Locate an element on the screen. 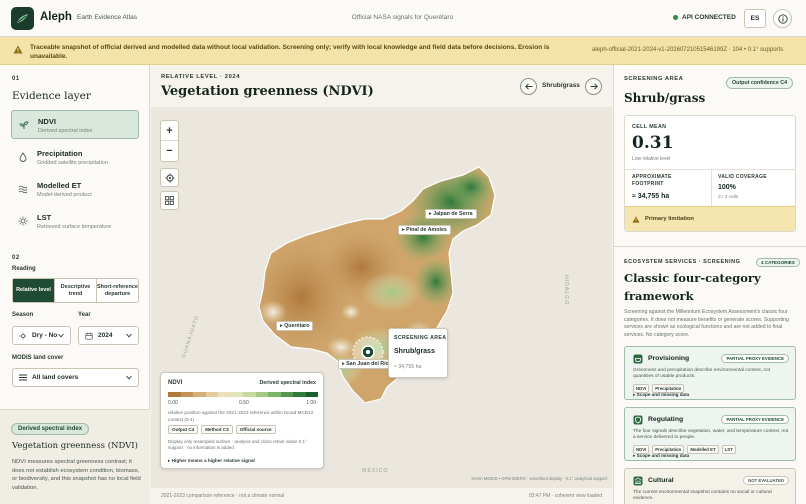  reading-option-relative-level: Relative level is located at coordinates (34, 290).